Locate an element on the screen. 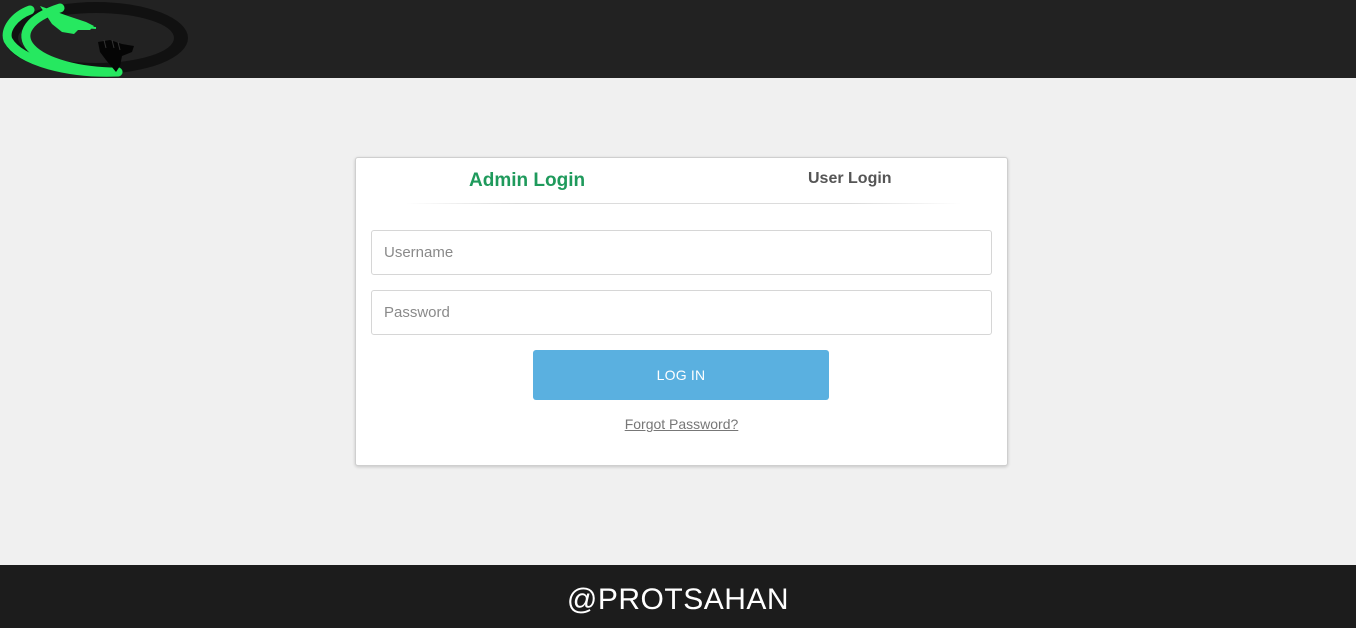  helping-hands-logo-icon is located at coordinates (96, 39).